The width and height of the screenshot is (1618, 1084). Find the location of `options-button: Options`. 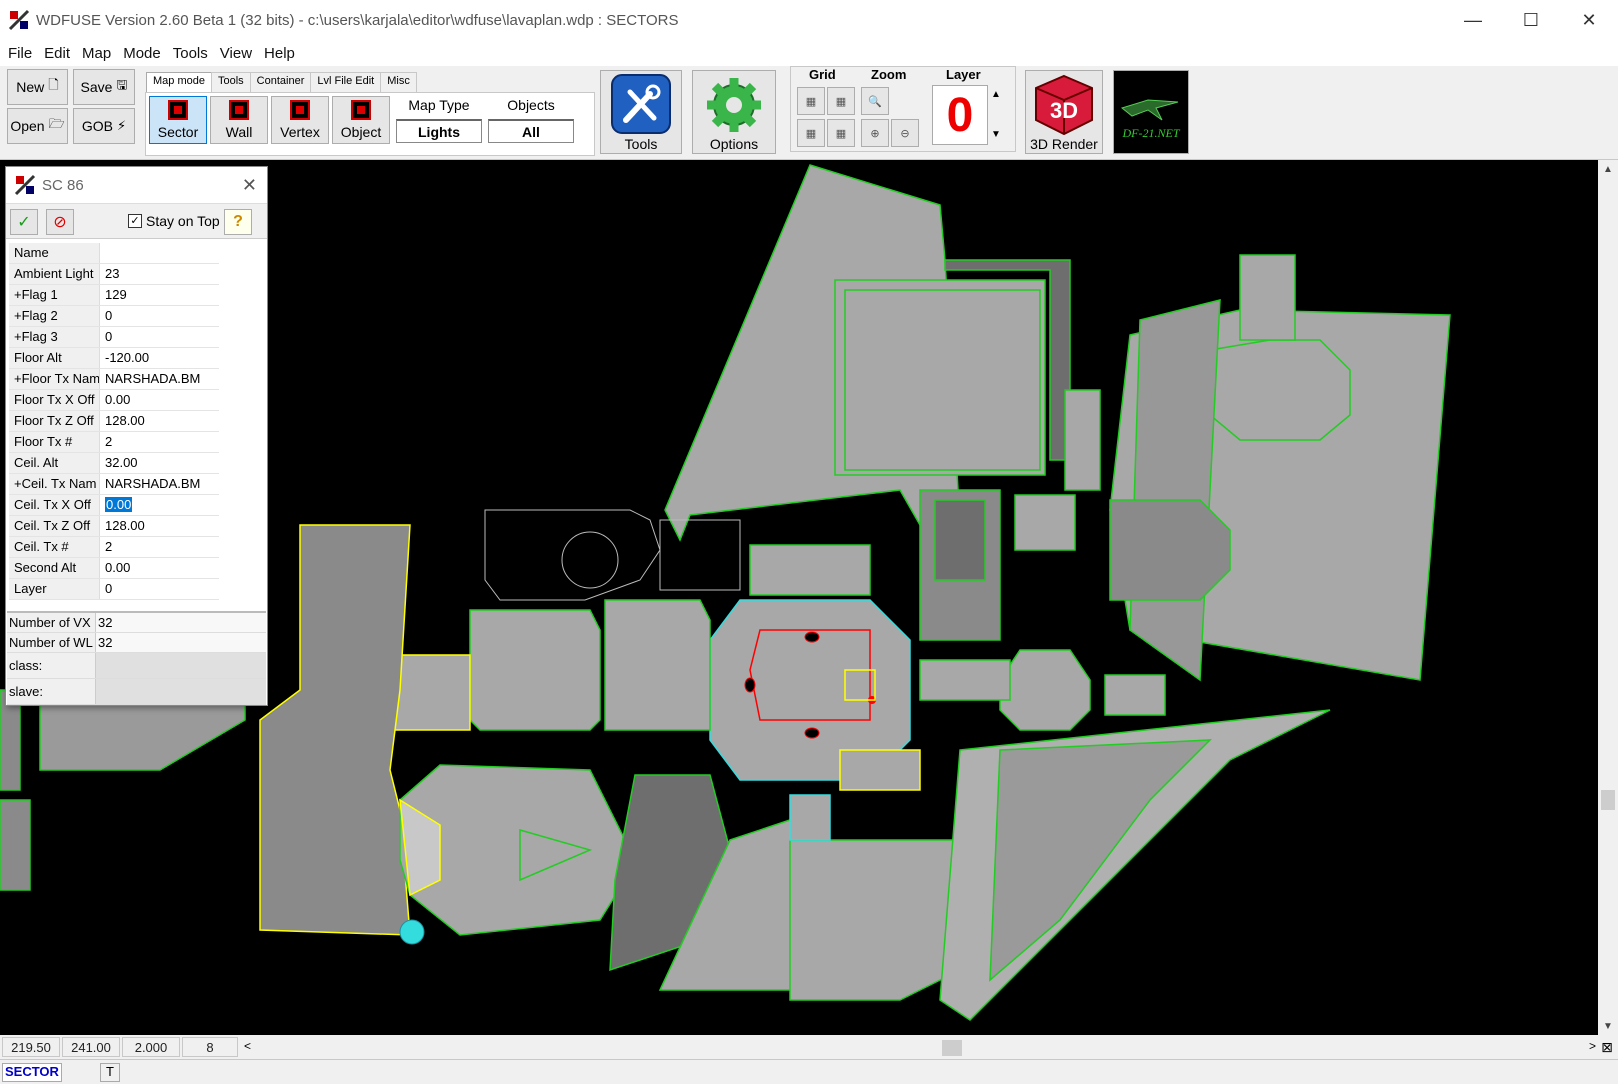

options-button: Options is located at coordinates (734, 112).